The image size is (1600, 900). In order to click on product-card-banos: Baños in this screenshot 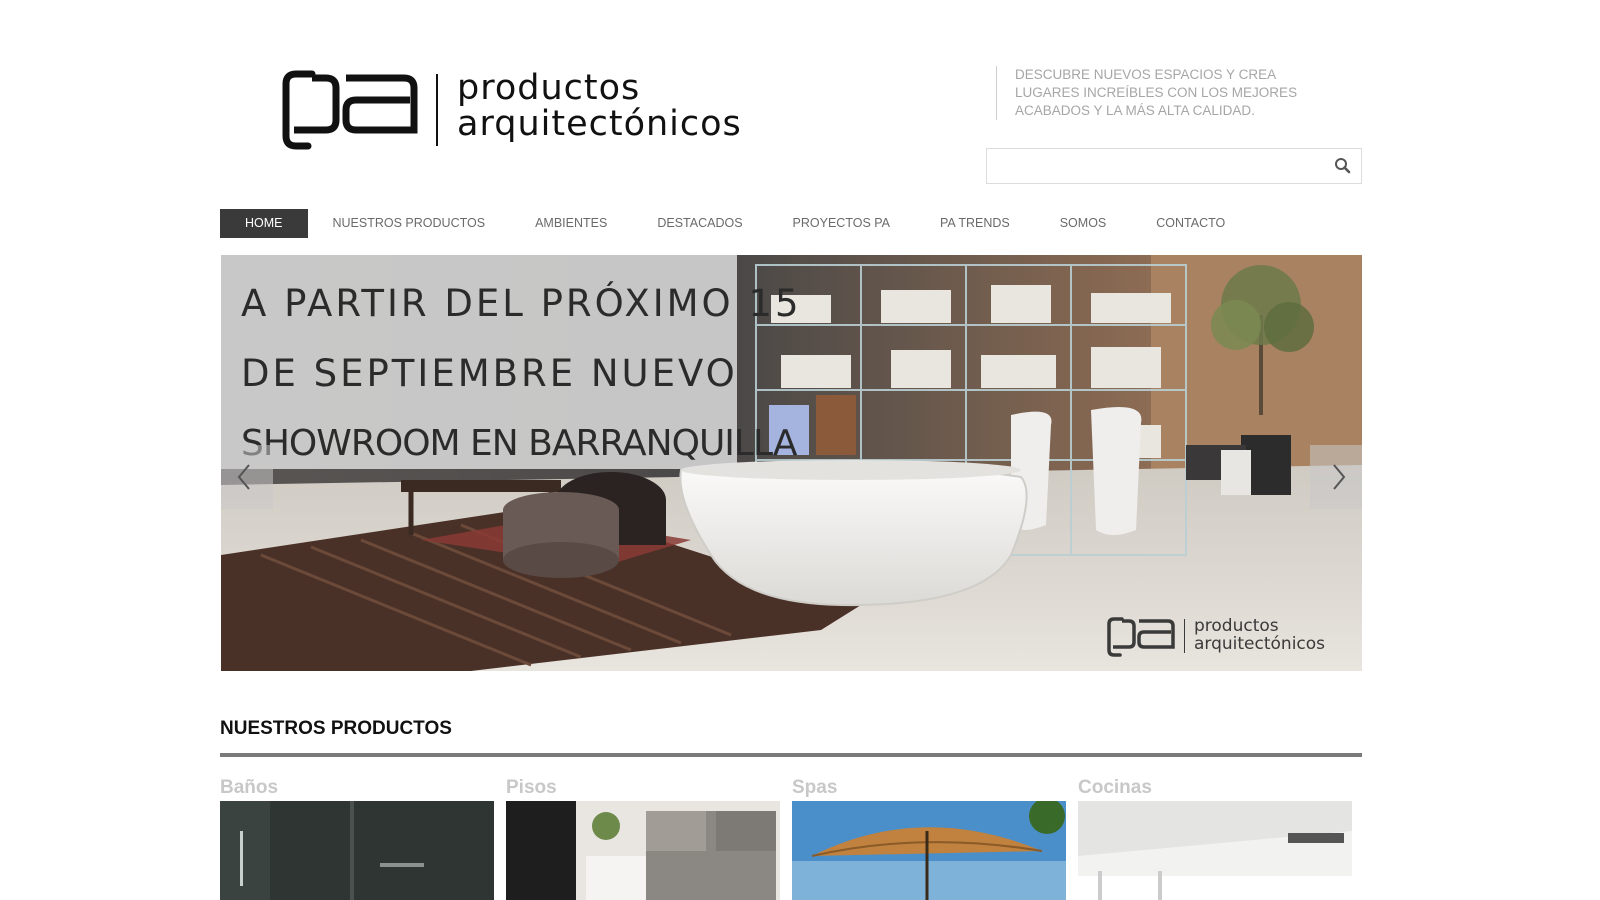, I will do `click(357, 838)`.